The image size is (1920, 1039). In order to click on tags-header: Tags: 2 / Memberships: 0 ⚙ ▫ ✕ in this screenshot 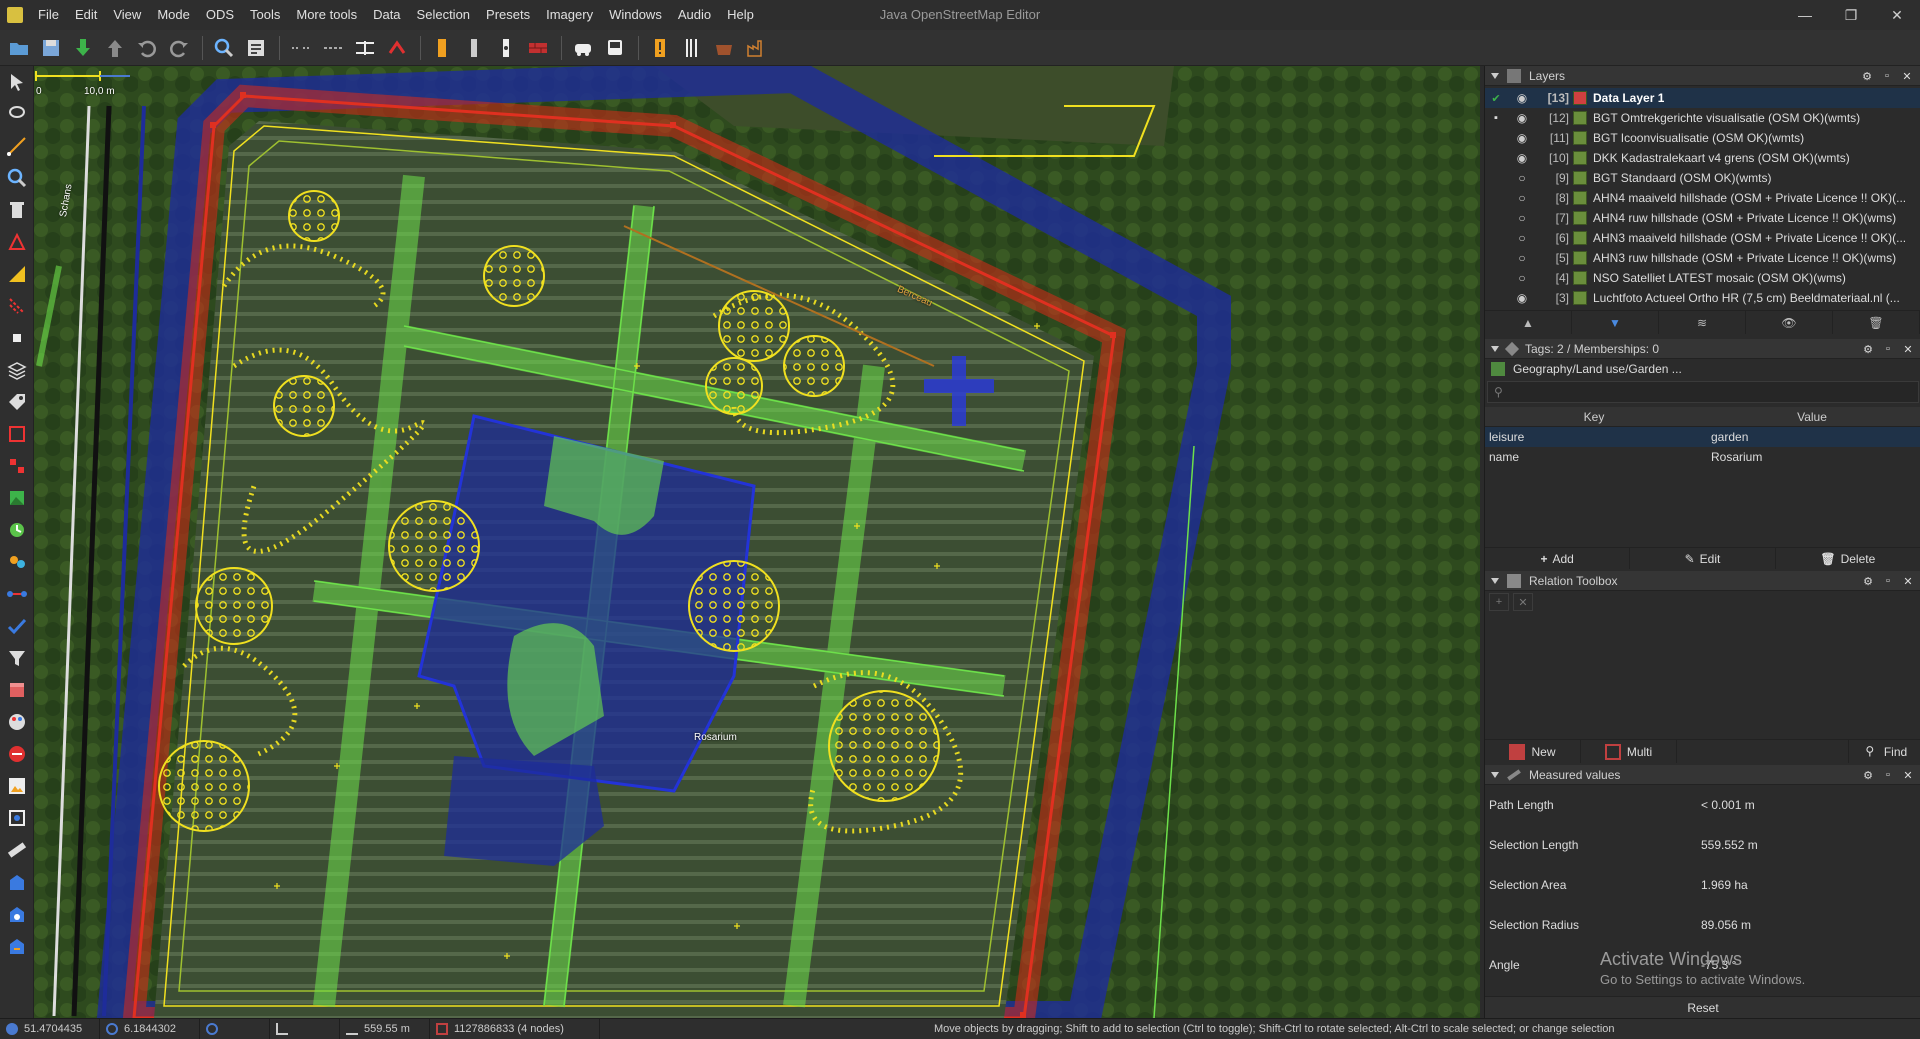, I will do `click(1702, 349)`.